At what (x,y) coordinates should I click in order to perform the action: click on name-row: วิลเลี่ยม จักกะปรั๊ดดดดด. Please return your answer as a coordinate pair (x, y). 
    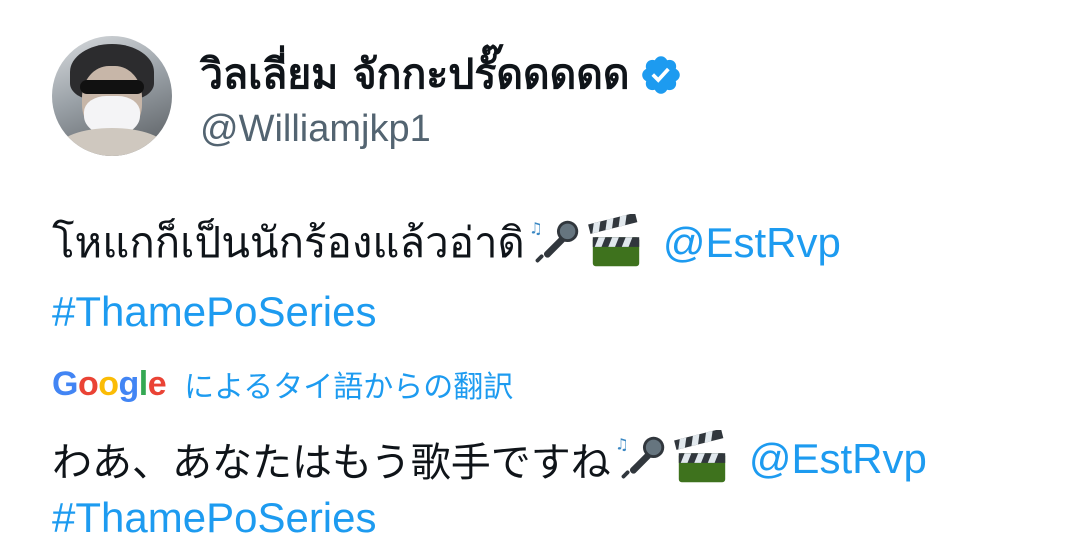
    Looking at the image, I should click on (441, 74).